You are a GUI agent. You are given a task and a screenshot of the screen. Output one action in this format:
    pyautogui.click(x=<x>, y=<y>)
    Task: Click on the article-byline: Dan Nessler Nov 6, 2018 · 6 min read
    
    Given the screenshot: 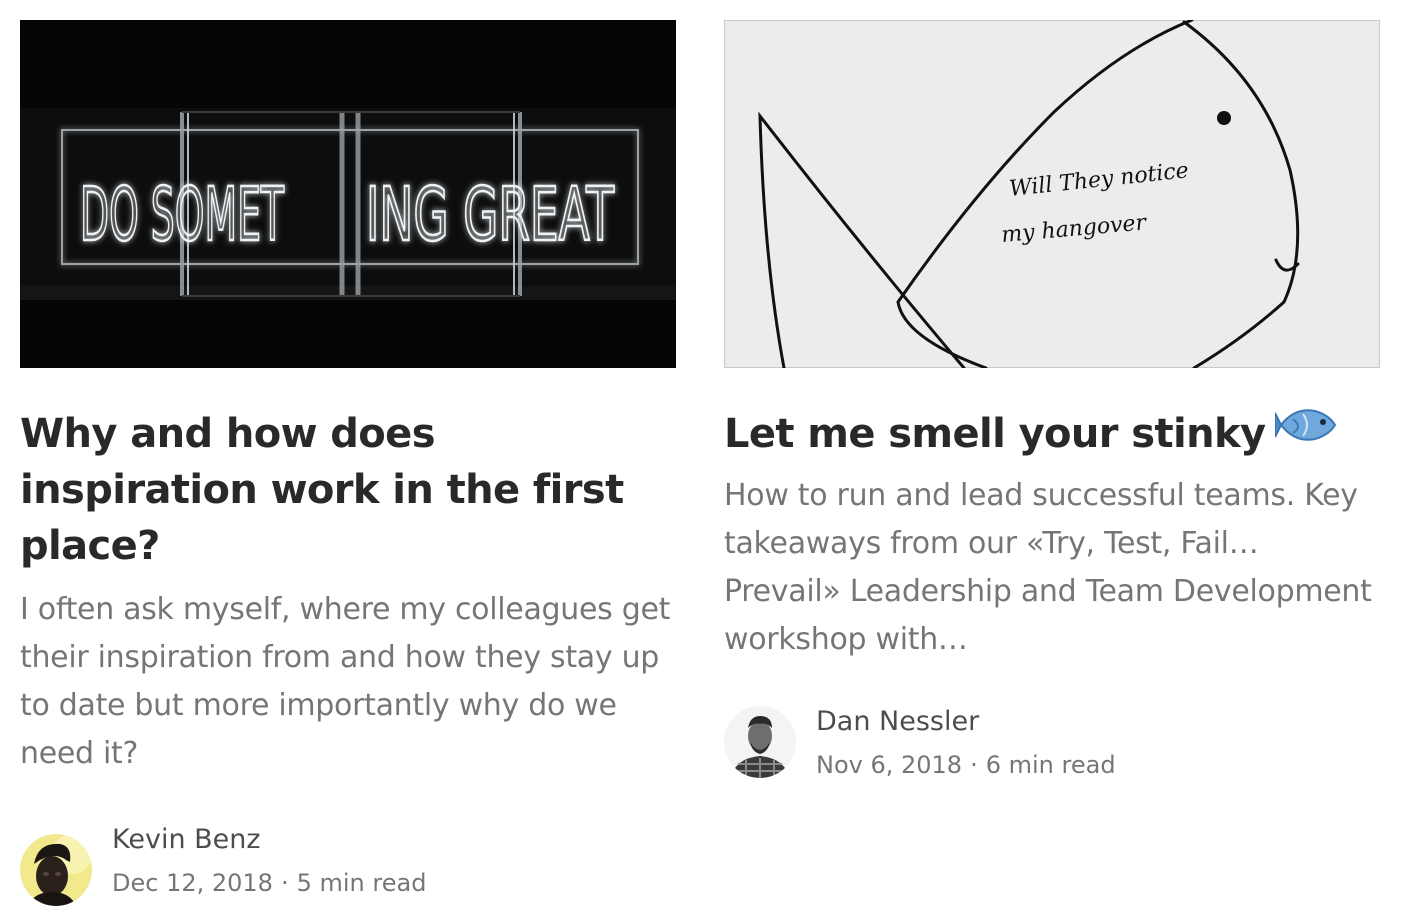 What is the action you would take?
    pyautogui.click(x=1052, y=744)
    